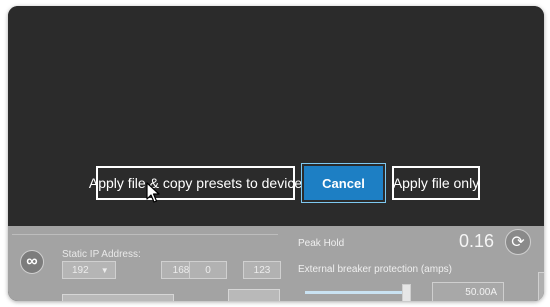 This screenshot has width=550, height=307. I want to click on refresh-icon: ⟳, so click(518, 242).